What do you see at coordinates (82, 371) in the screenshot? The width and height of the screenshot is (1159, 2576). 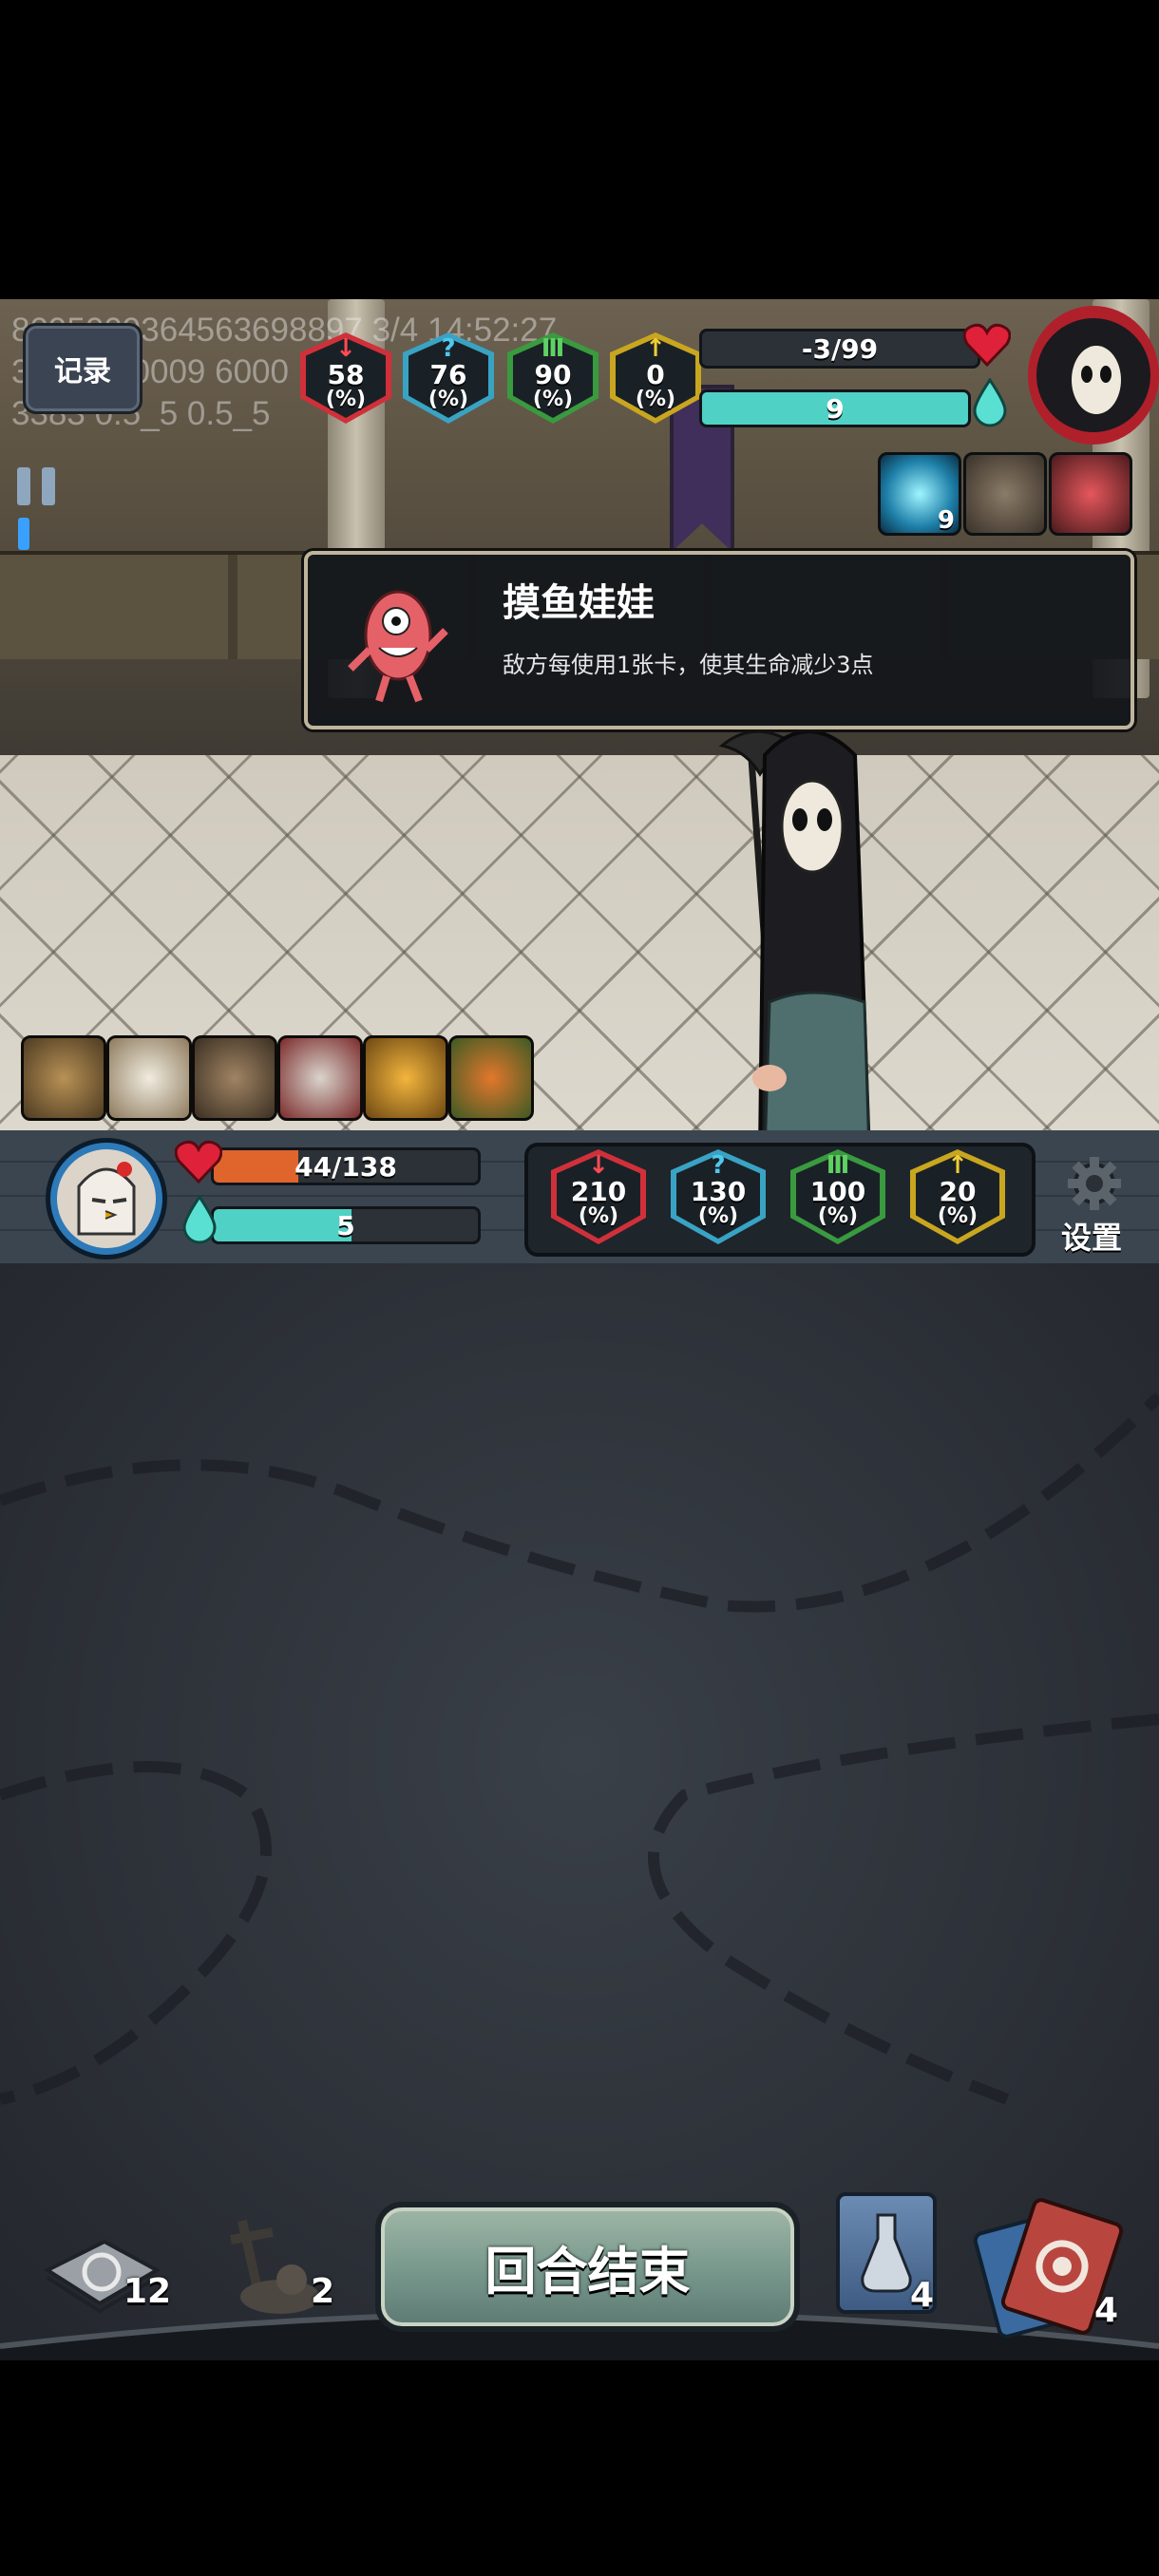 I see `record-label: 记录` at bounding box center [82, 371].